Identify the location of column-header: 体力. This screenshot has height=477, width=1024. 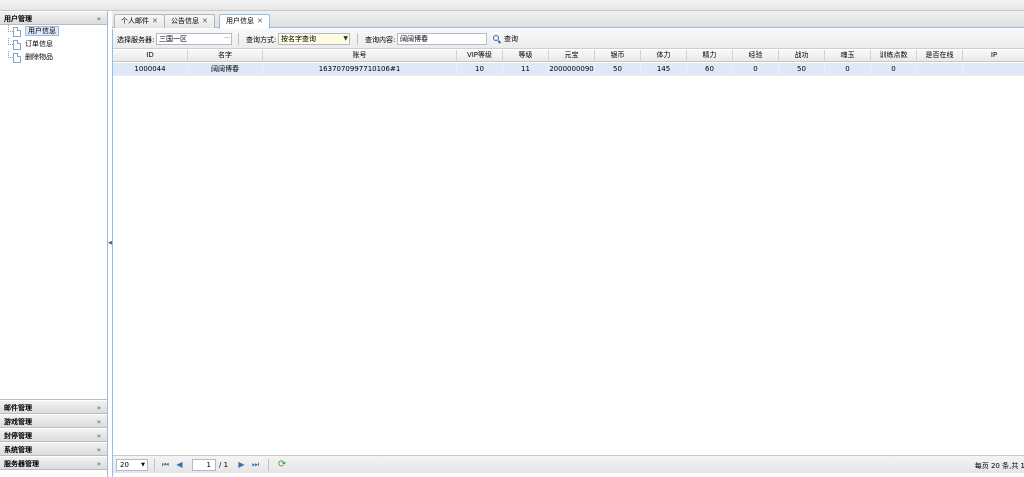
(664, 55).